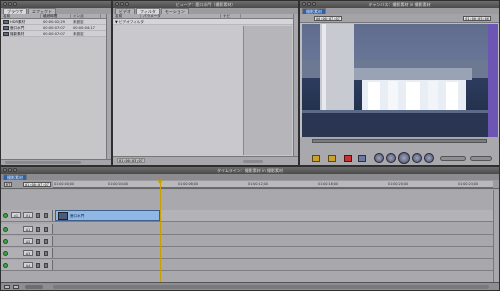 The image size is (500, 291). I want to click on prev-edit-button, so click(379, 158).